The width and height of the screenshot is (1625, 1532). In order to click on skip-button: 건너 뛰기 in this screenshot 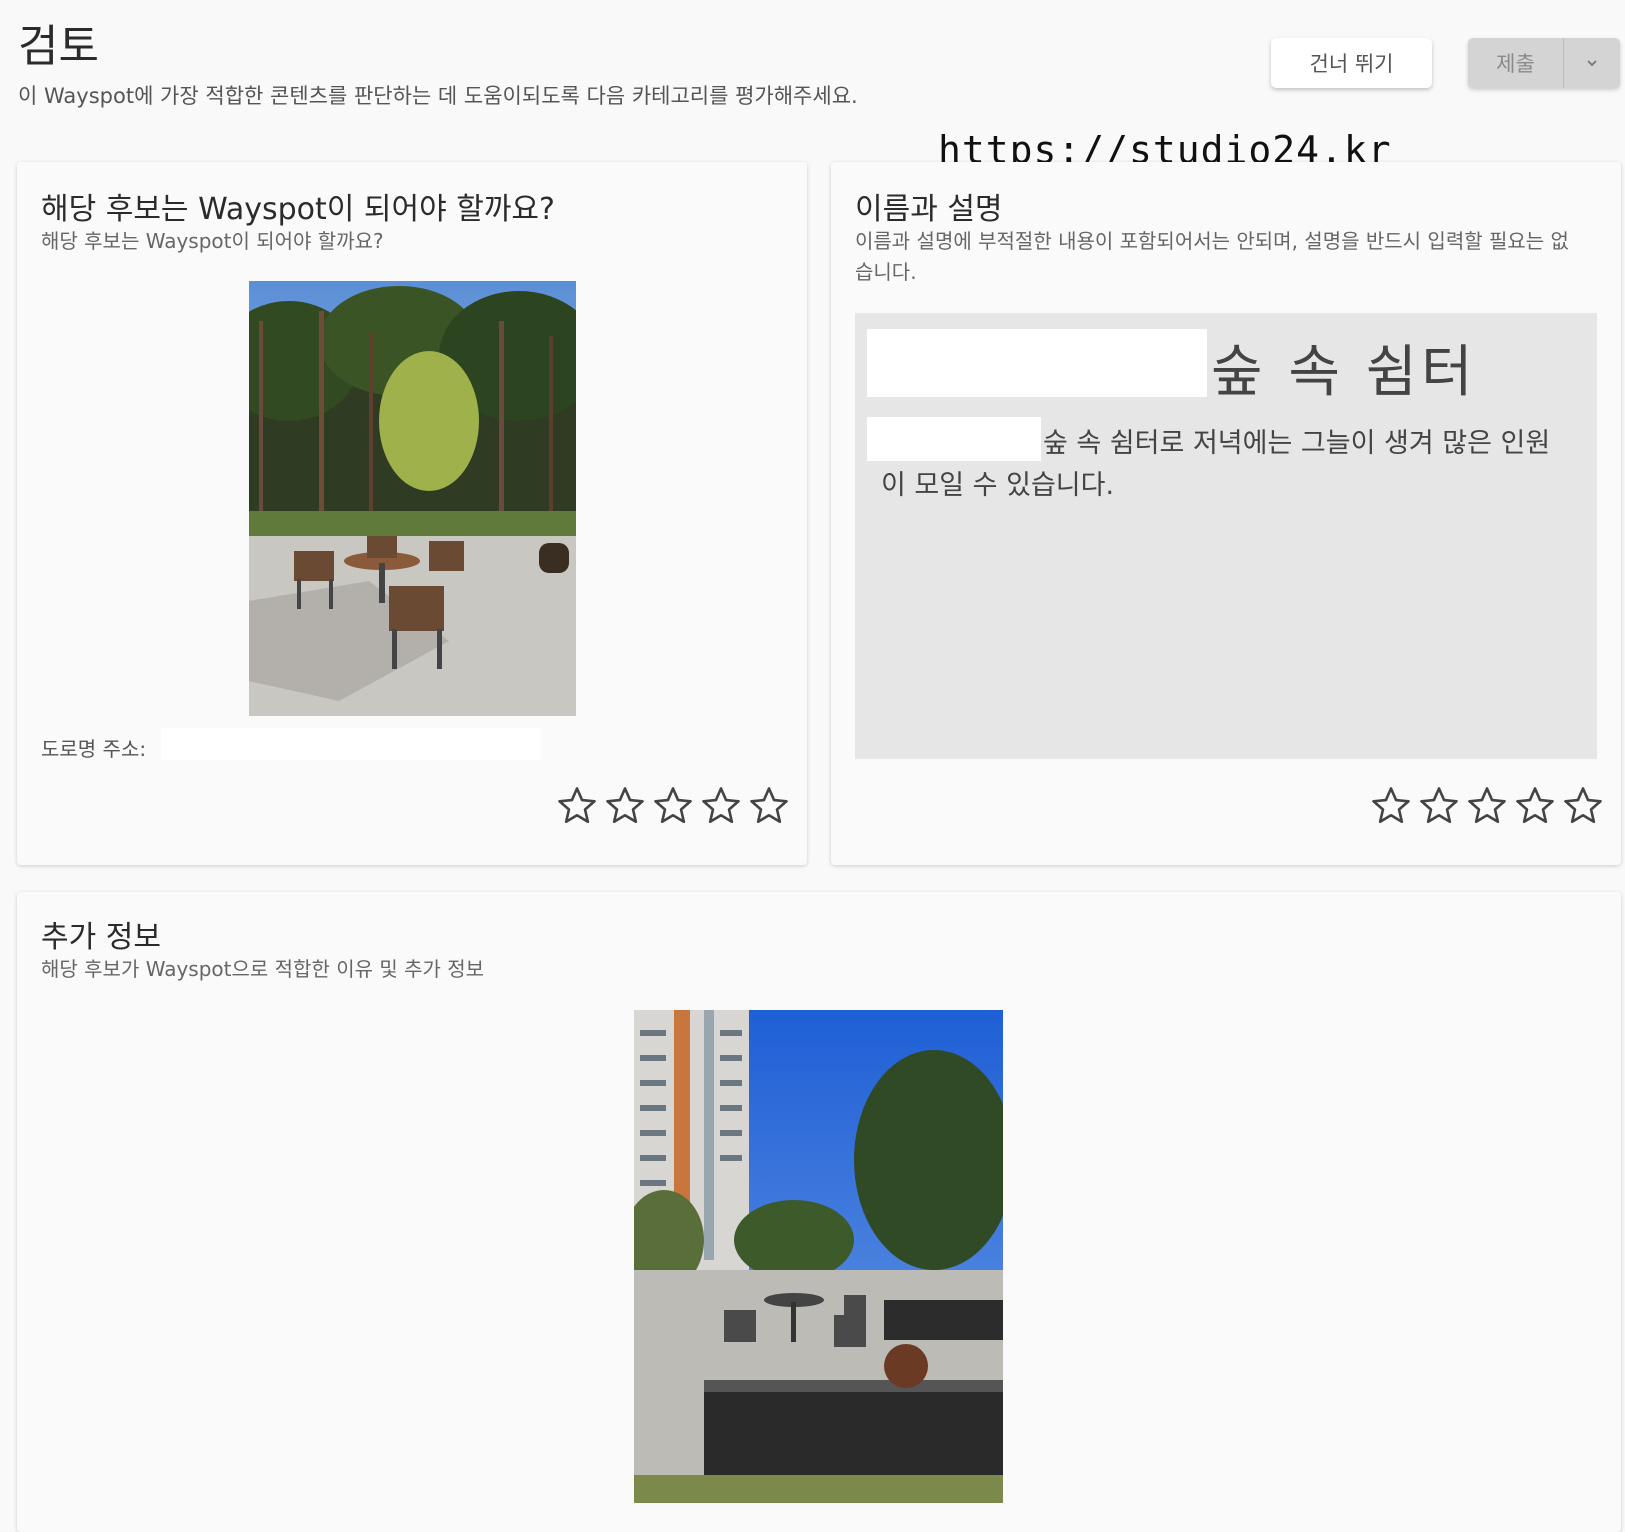, I will do `click(1351, 63)`.